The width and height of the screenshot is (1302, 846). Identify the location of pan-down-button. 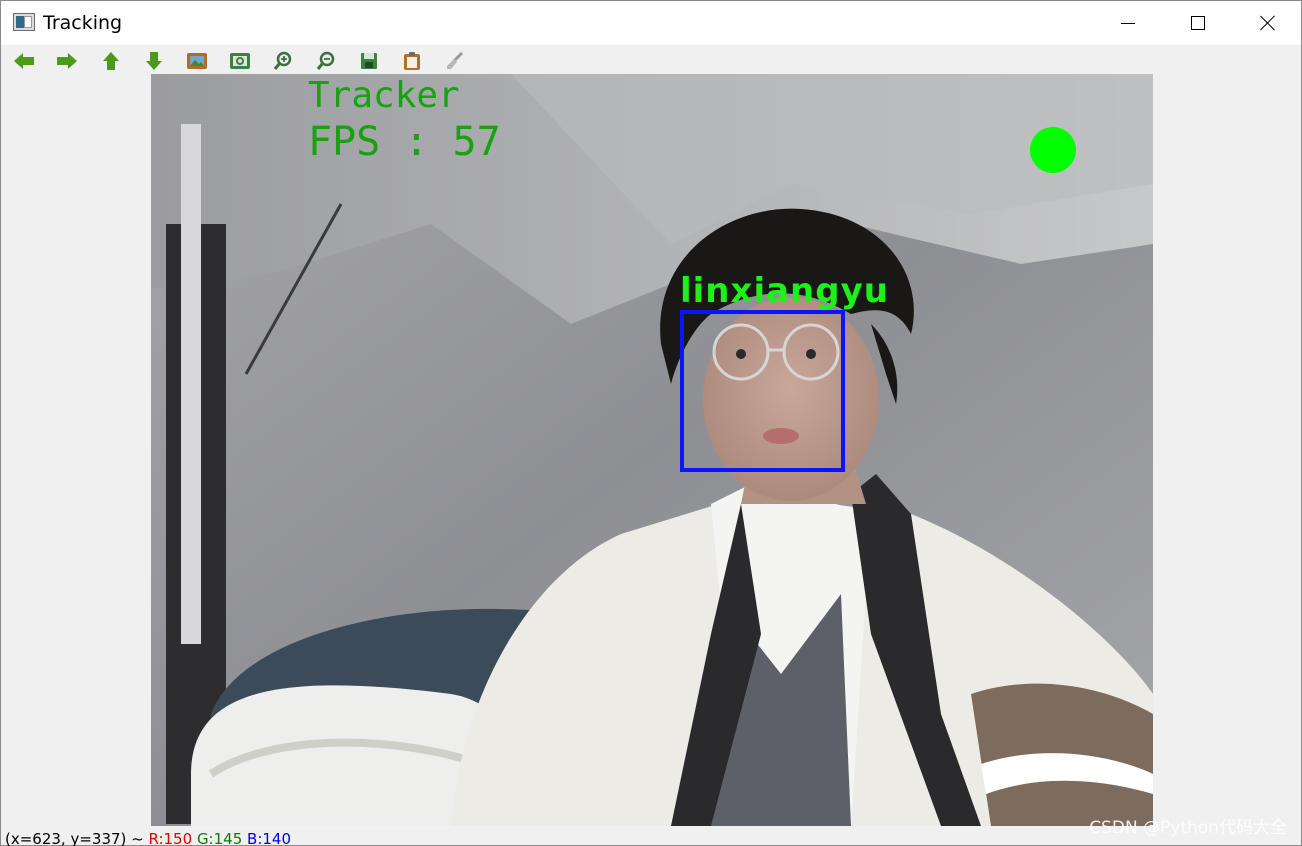
(154, 61).